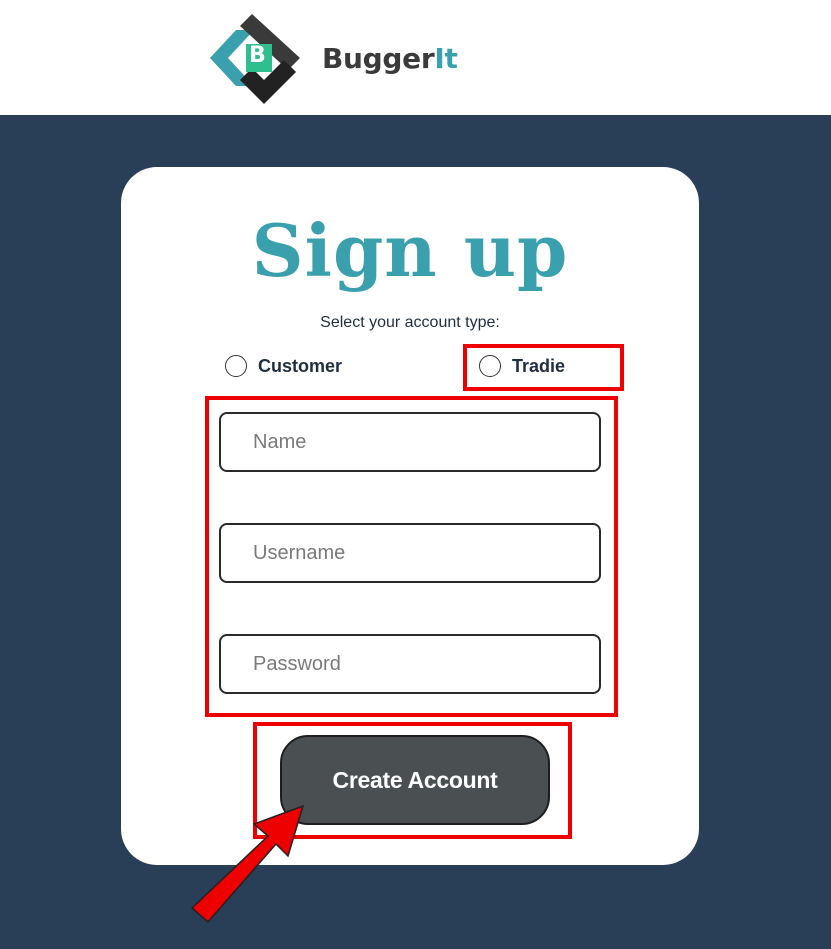 This screenshot has width=831, height=949. I want to click on account-type-prompt: Select your account type:, so click(410, 322).